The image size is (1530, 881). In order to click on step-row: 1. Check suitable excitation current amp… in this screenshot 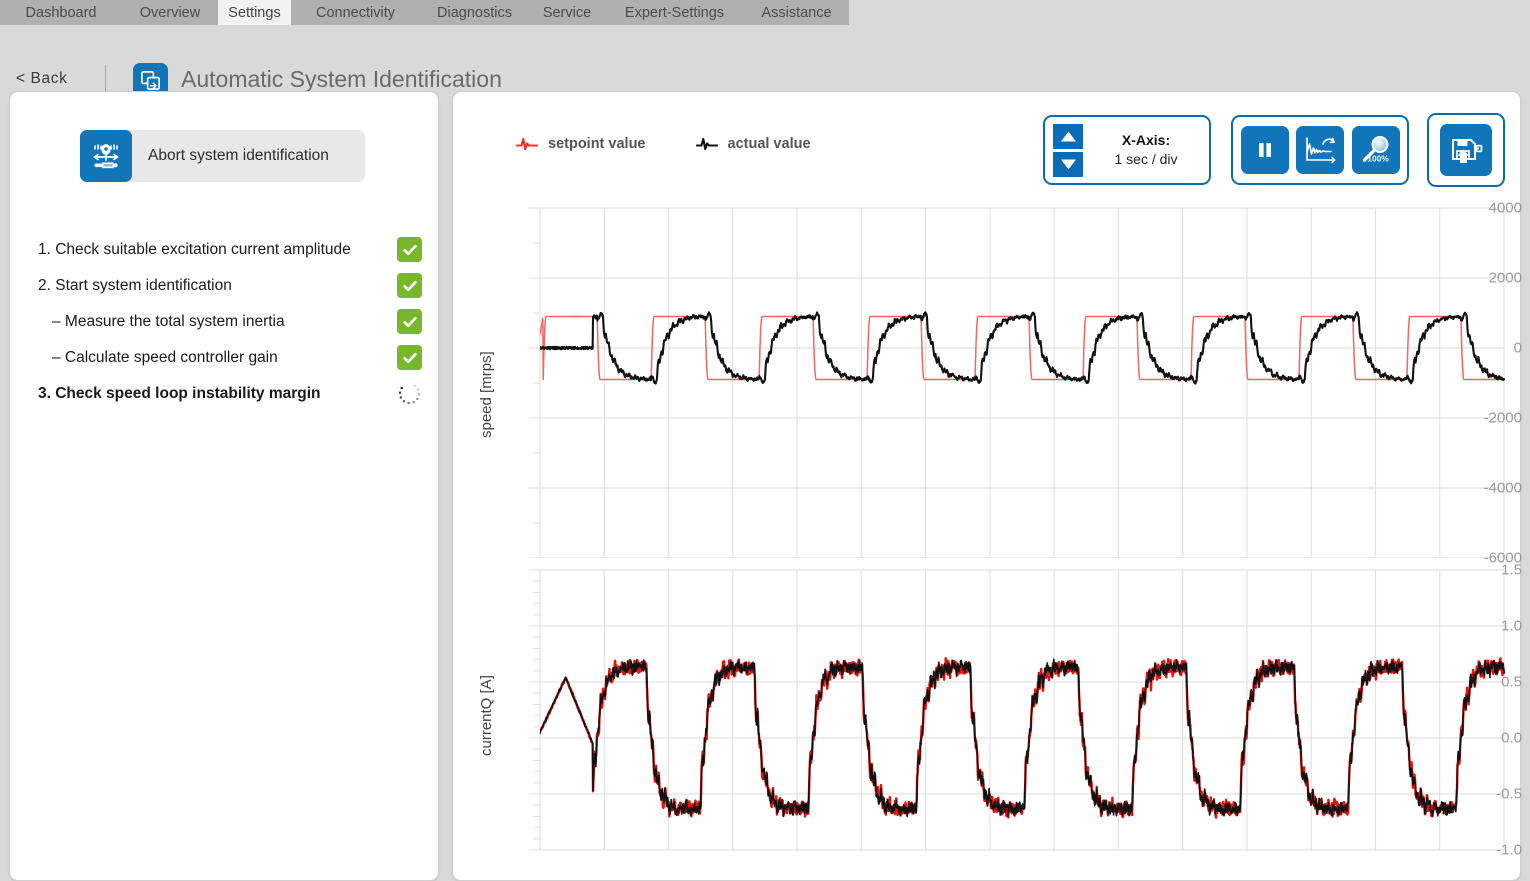, I will do `click(225, 250)`.